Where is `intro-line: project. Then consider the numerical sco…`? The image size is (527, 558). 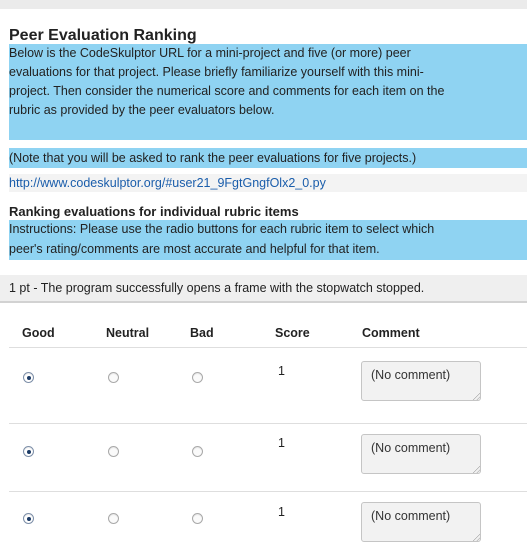
intro-line: project. Then consider the numerical sco… is located at coordinates (227, 91).